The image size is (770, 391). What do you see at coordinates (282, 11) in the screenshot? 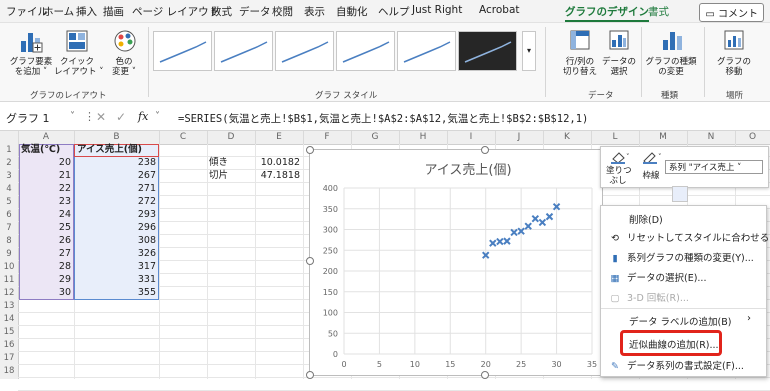
I see `menu-review: 校閲` at bounding box center [282, 11].